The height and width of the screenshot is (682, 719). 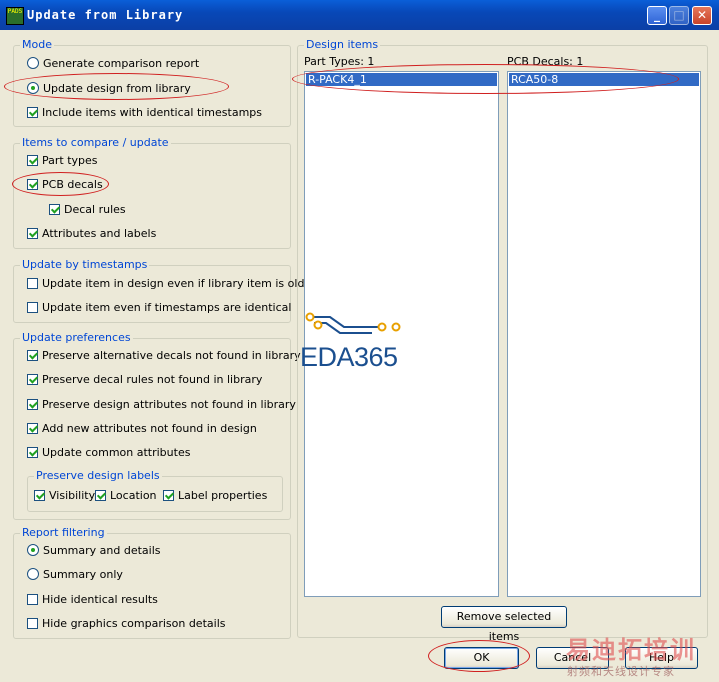 I want to click on minimize-icon: _, so click(x=657, y=15).